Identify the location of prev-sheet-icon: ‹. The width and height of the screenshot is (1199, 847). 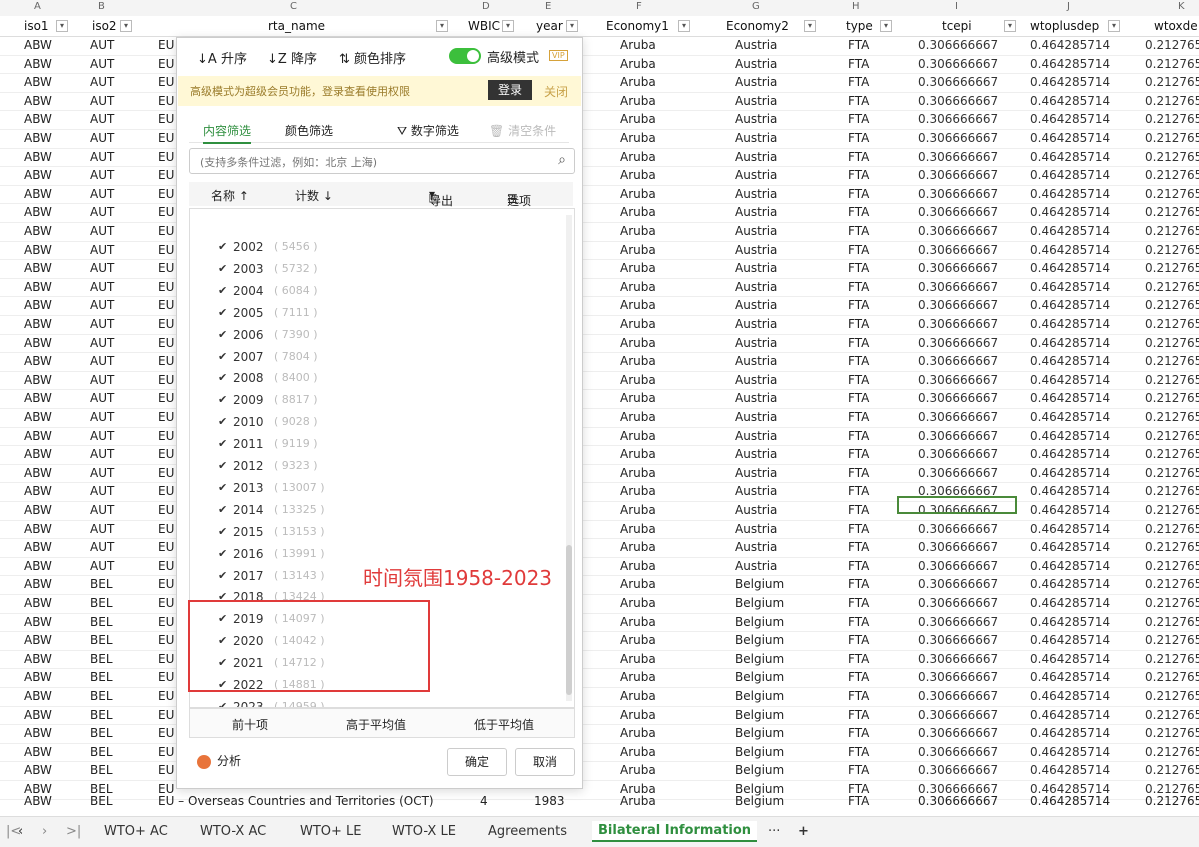
(20, 831).